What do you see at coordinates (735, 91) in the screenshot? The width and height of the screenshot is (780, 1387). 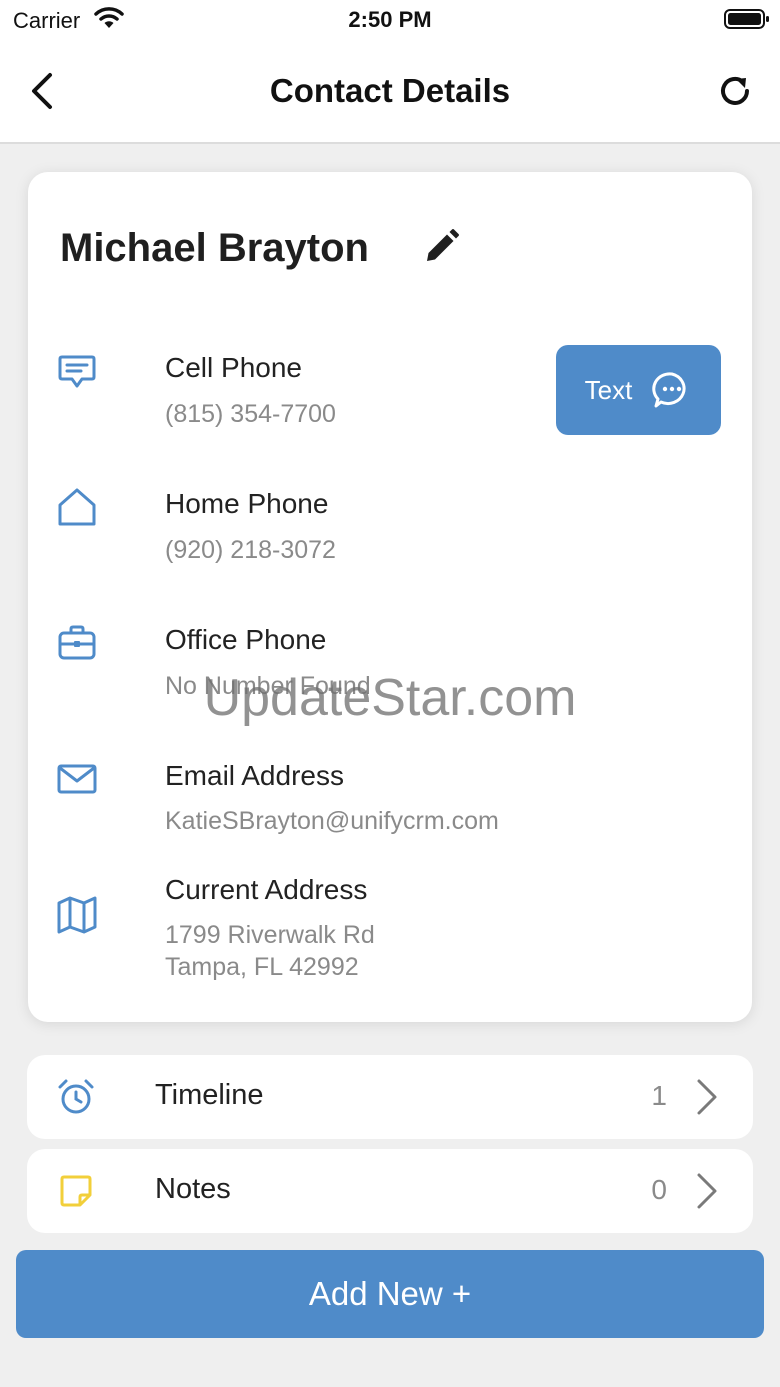 I see `refresh-icon` at bounding box center [735, 91].